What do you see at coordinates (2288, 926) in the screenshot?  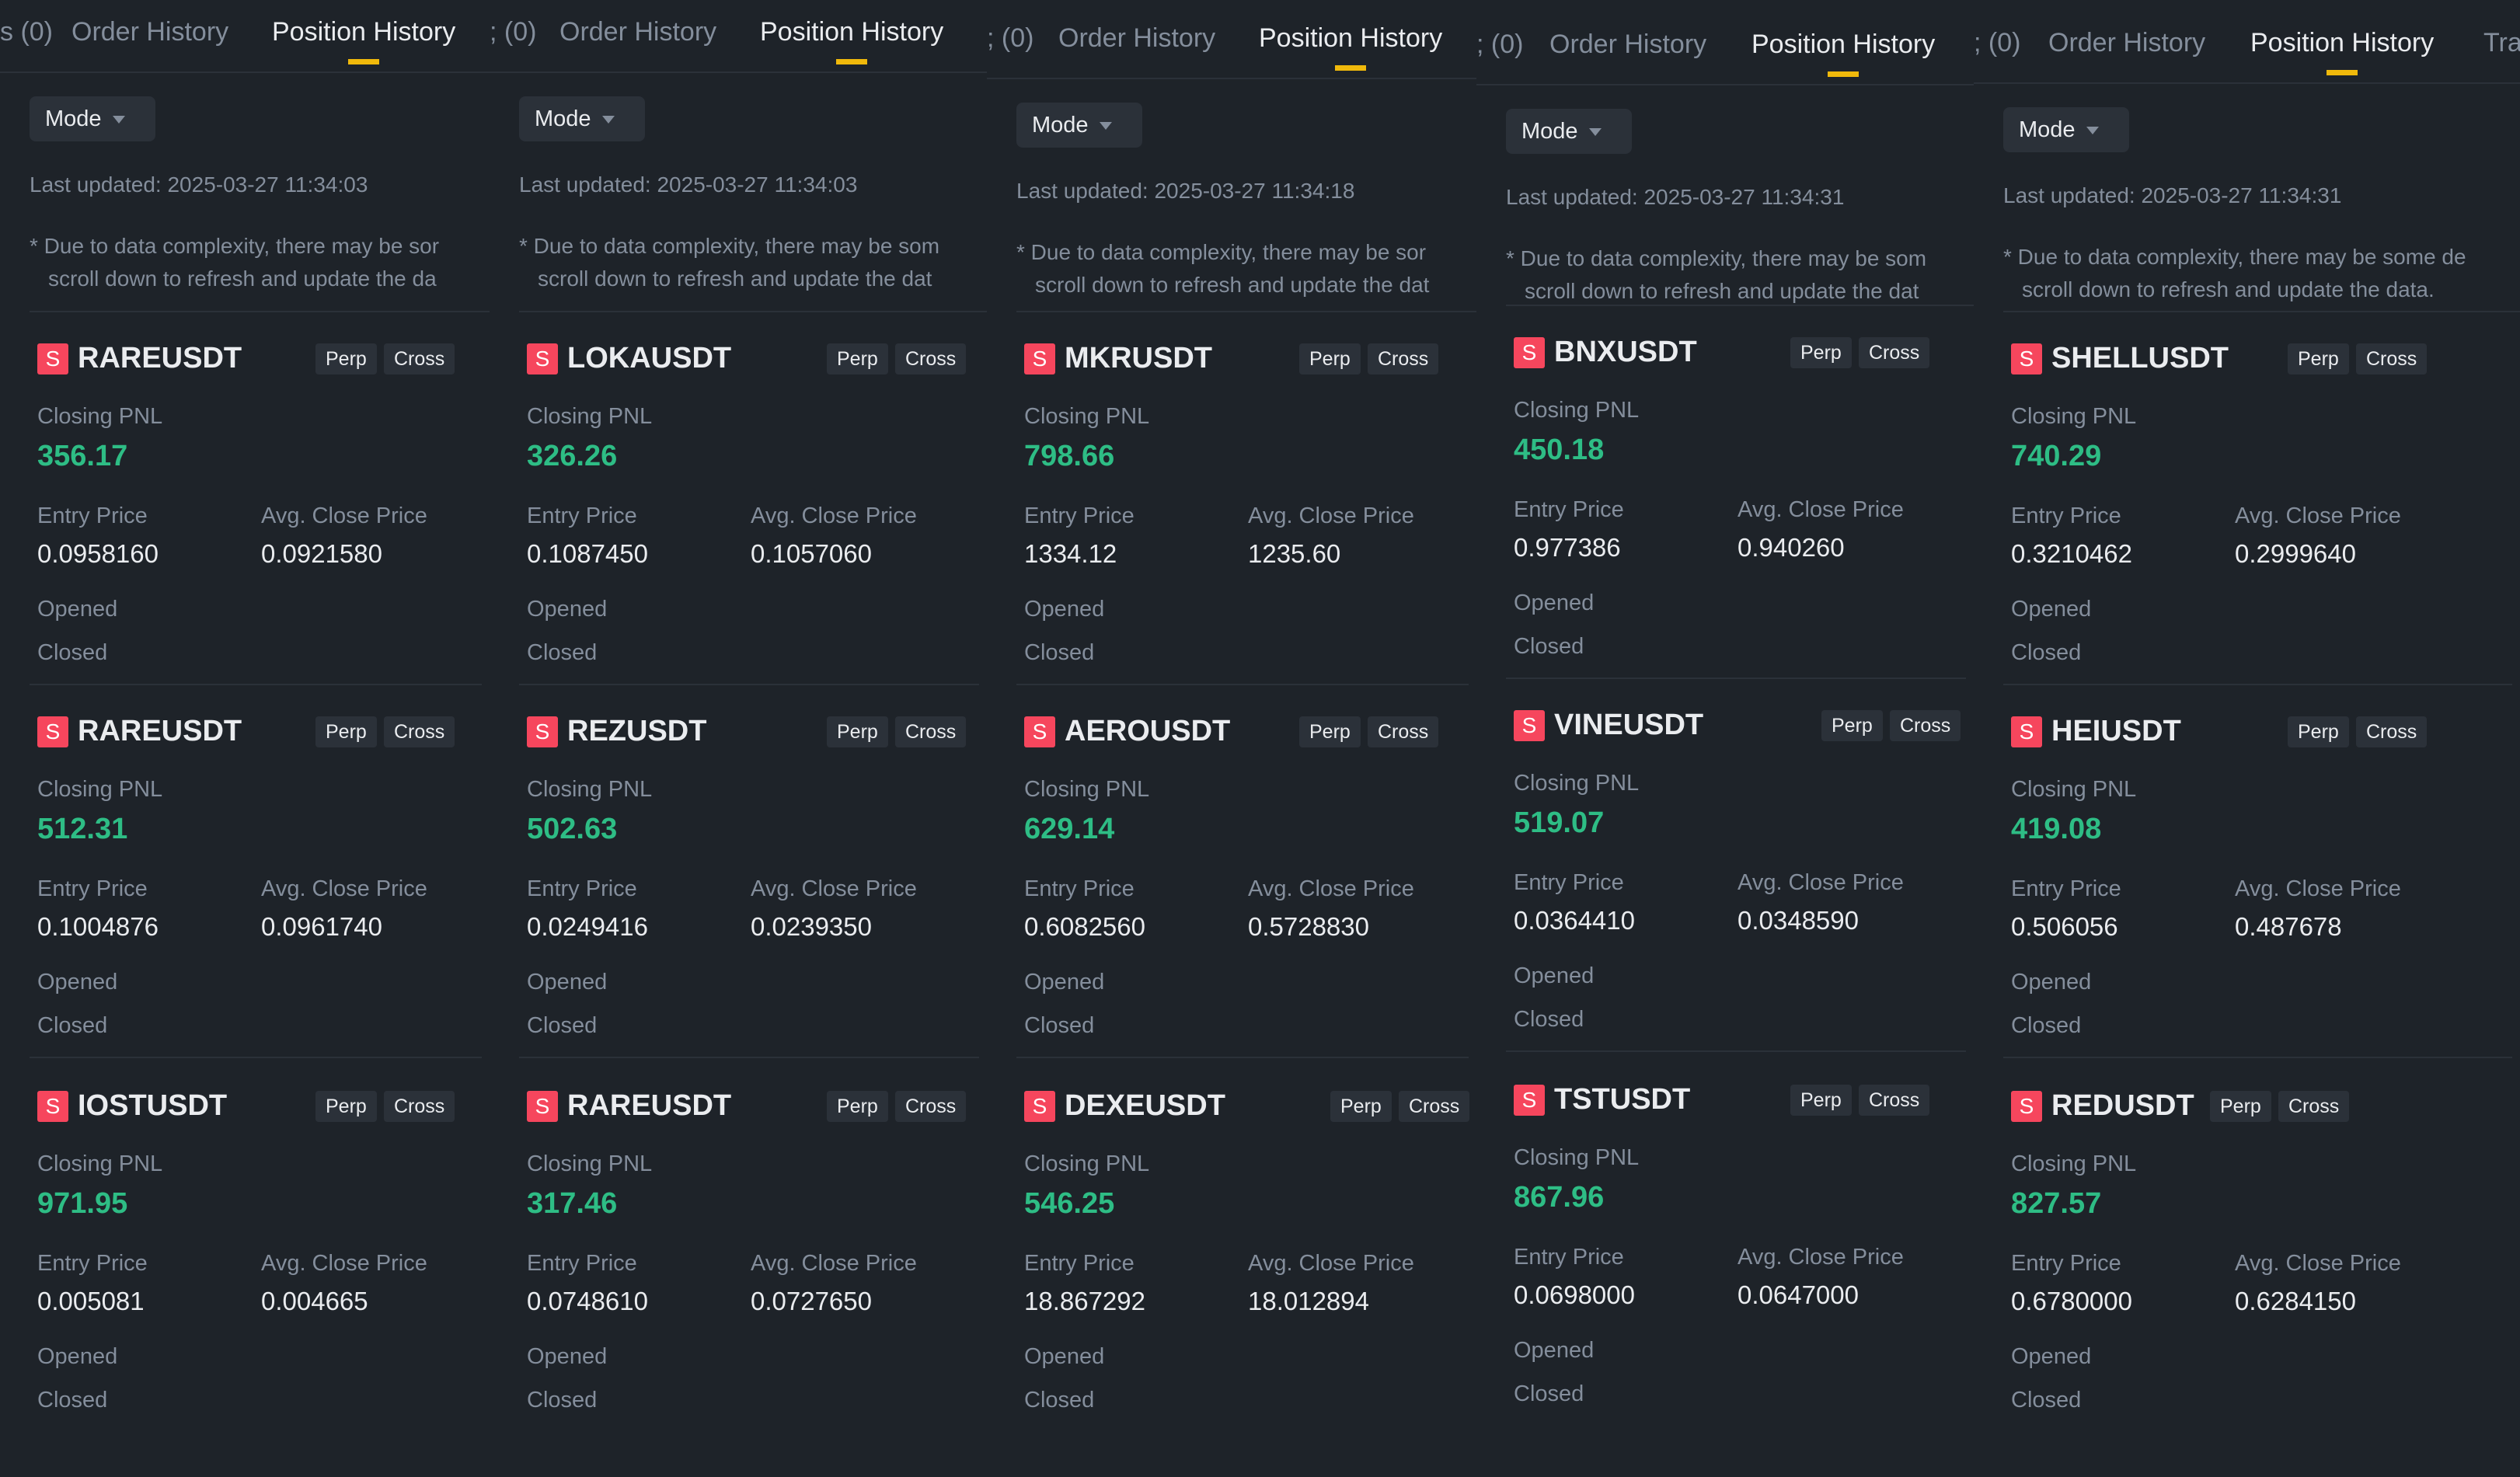 I see `avg-close-price-value: 0.487678` at bounding box center [2288, 926].